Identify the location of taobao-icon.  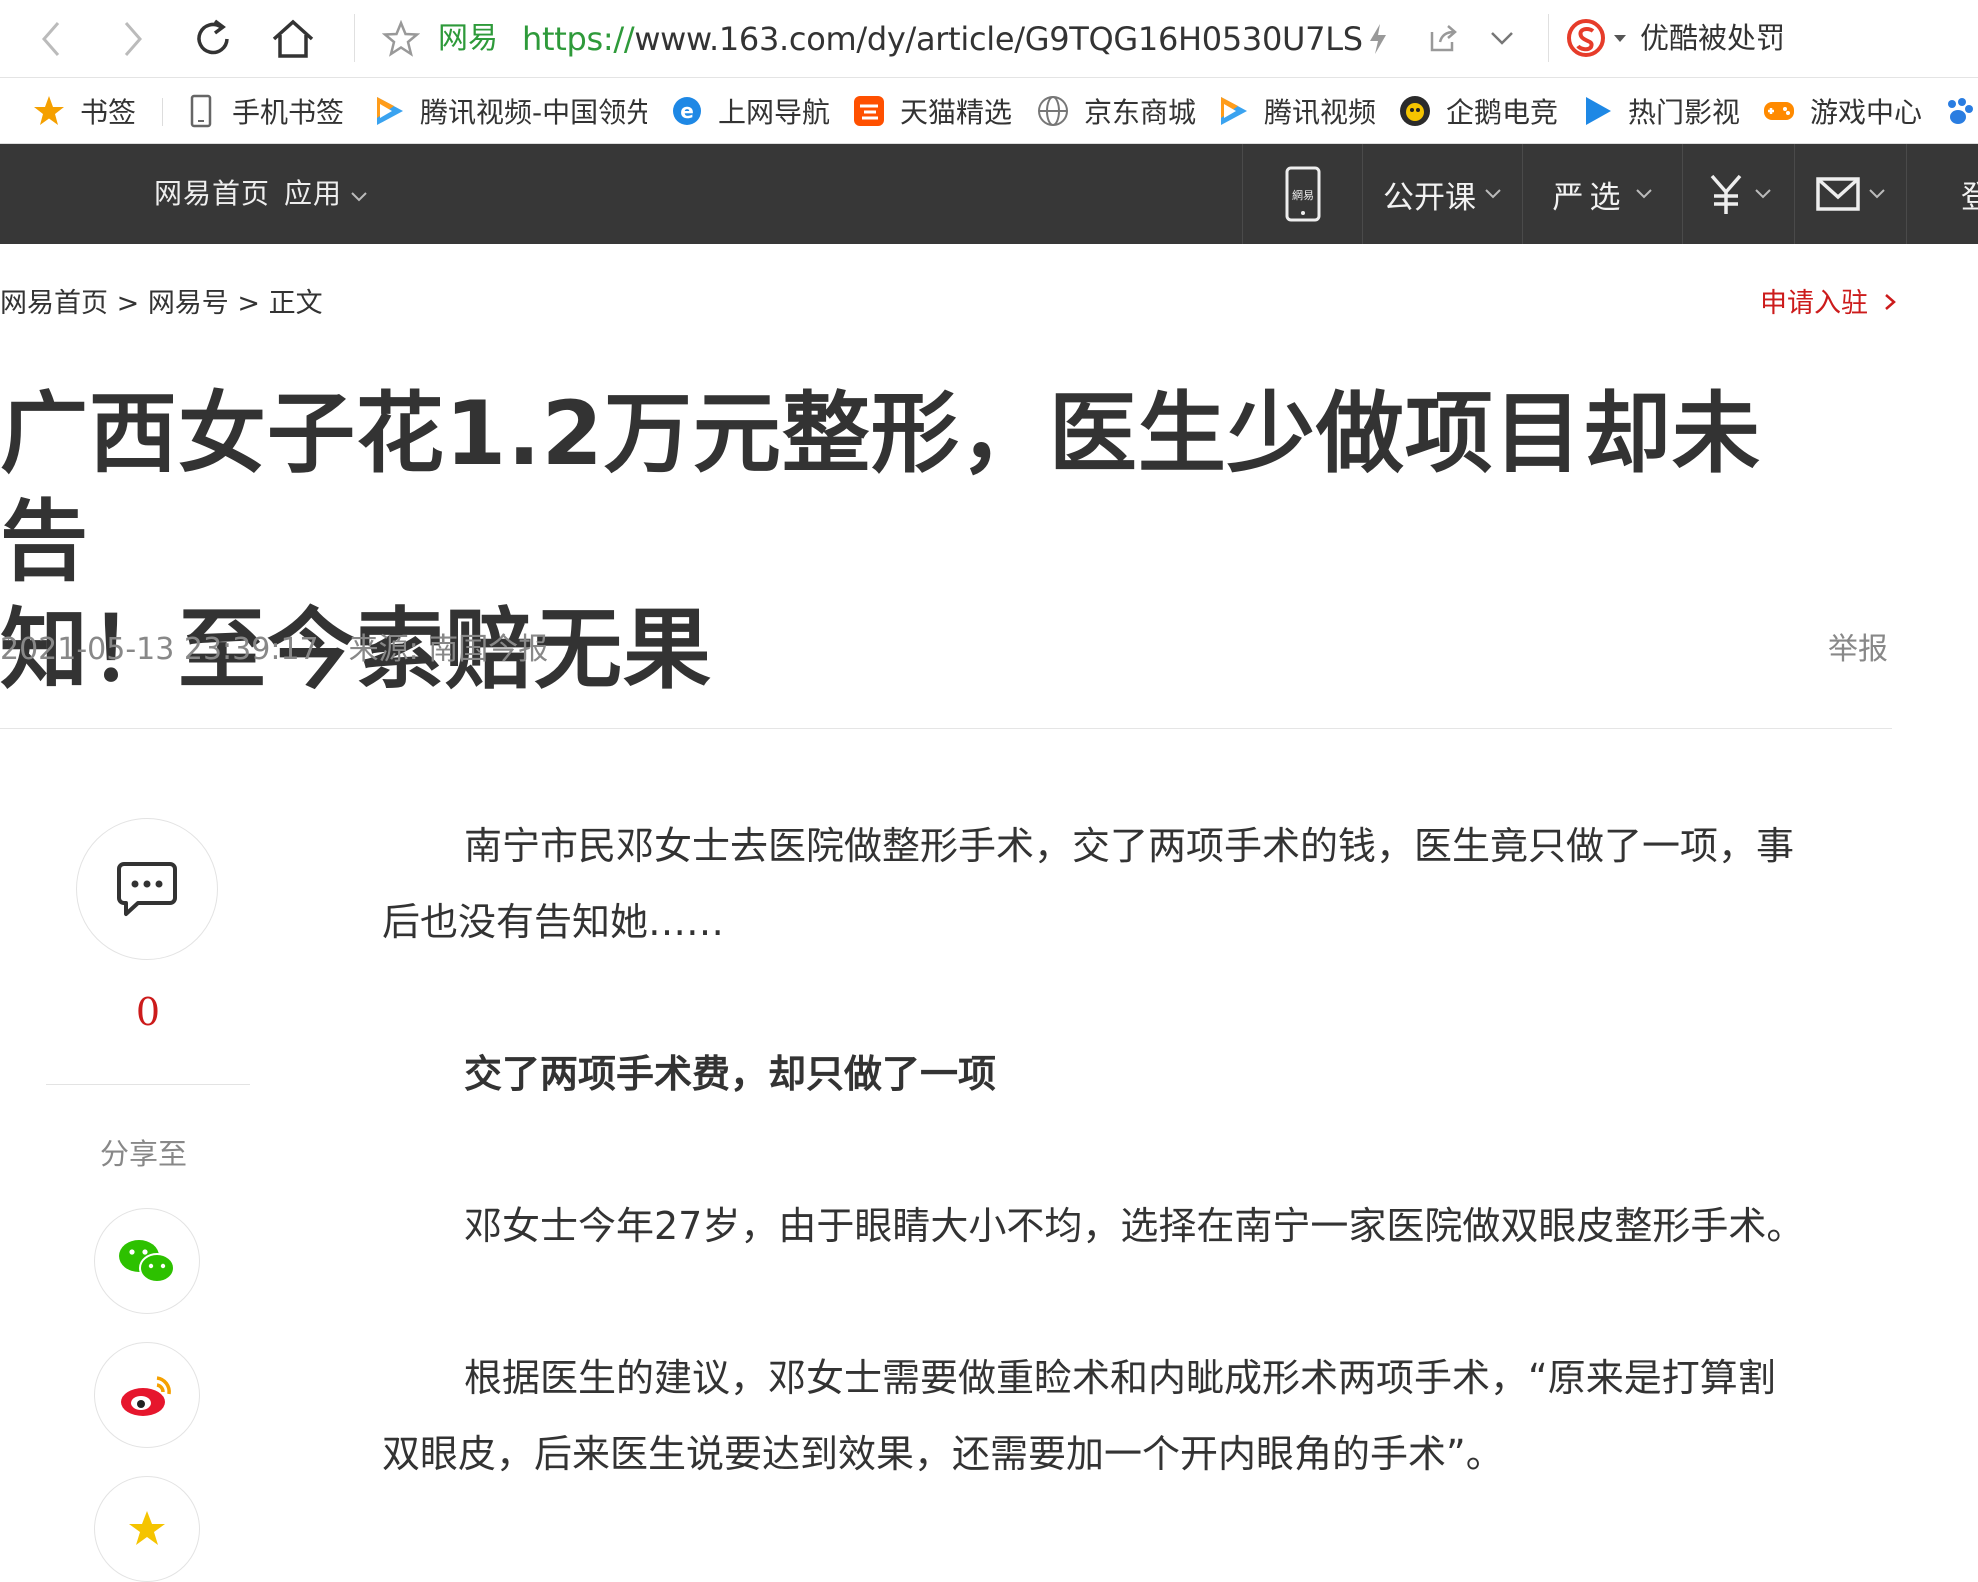
(869, 111).